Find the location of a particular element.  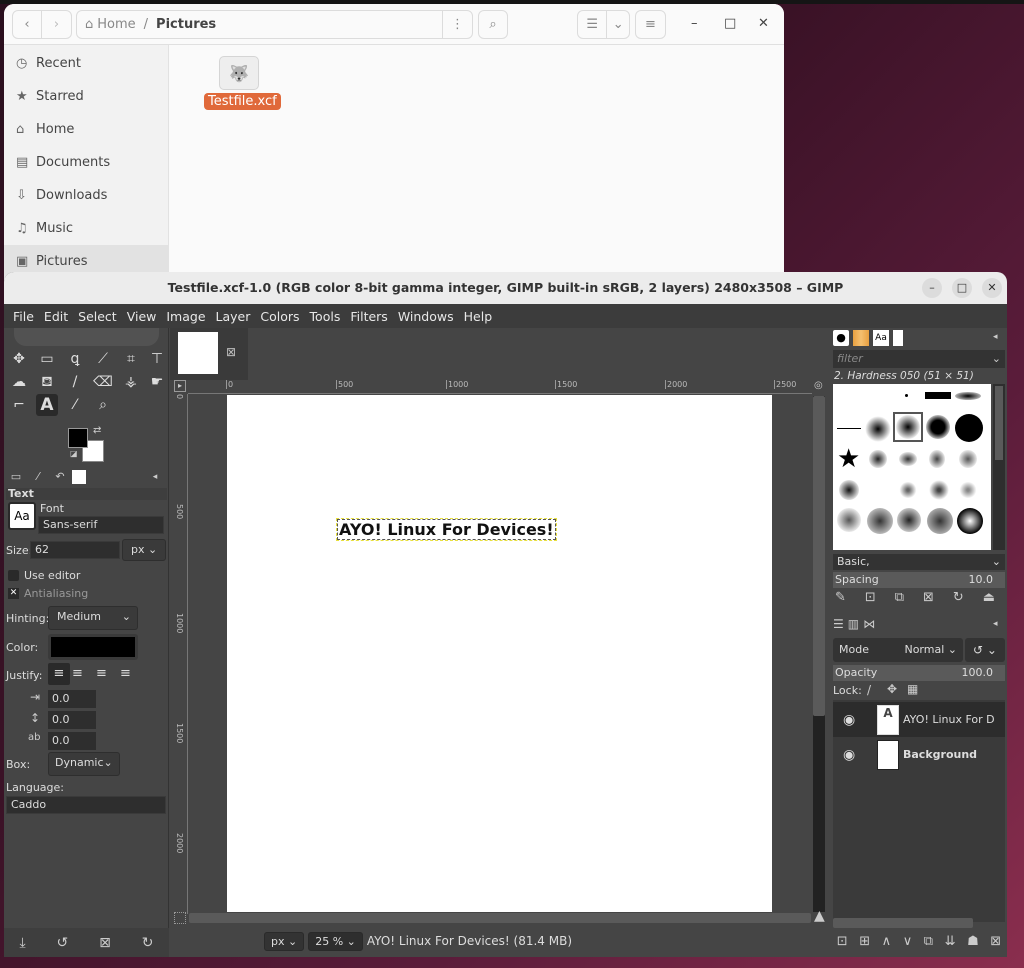

spacing-slider: Spacing 10.0 is located at coordinates (919, 580).